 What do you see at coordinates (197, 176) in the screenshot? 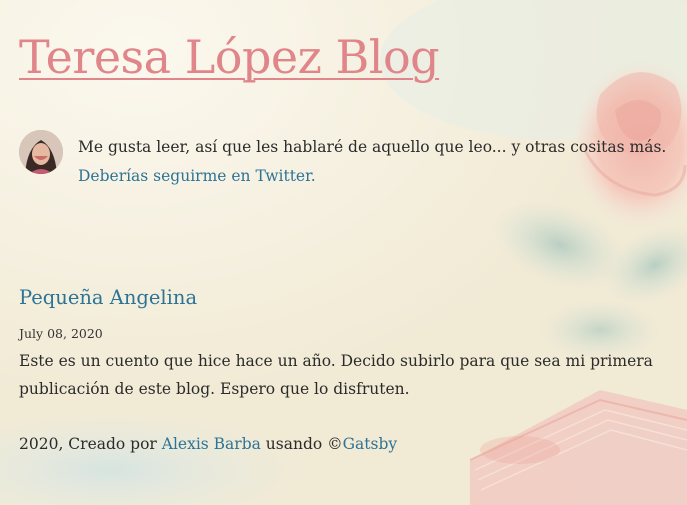
I see `twitter-link: Deberías seguirme en Twitter.` at bounding box center [197, 176].